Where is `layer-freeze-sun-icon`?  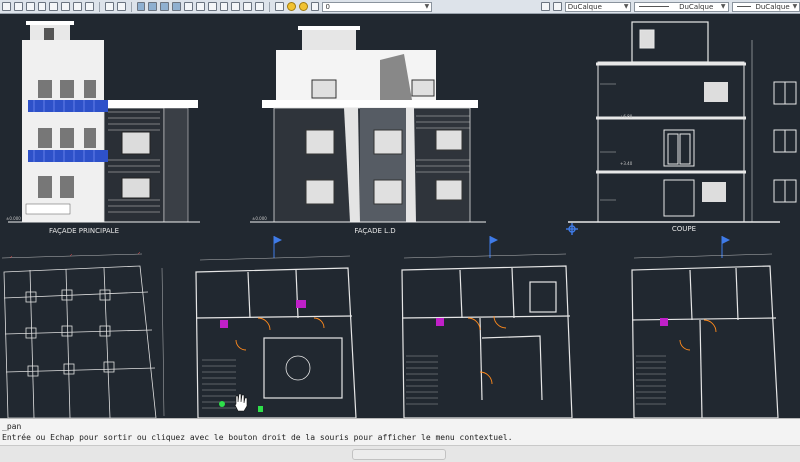 layer-freeze-sun-icon is located at coordinates (303, 6).